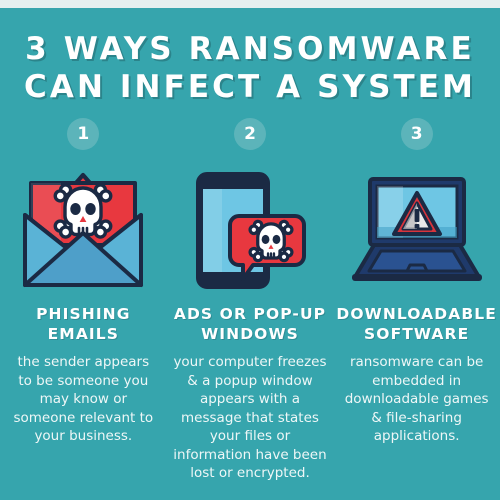 The height and width of the screenshot is (500, 500). I want to click on step-badge-3: 3, so click(416, 134).